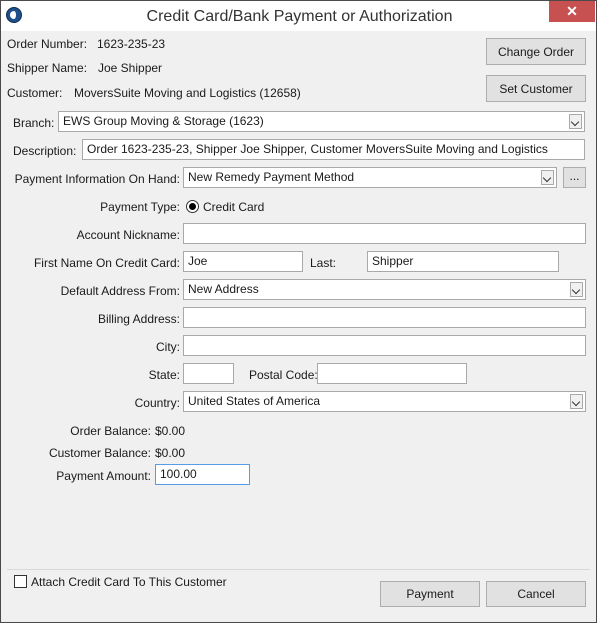  What do you see at coordinates (128, 235) in the screenshot?
I see `account-nickname-label: Account Nickname:` at bounding box center [128, 235].